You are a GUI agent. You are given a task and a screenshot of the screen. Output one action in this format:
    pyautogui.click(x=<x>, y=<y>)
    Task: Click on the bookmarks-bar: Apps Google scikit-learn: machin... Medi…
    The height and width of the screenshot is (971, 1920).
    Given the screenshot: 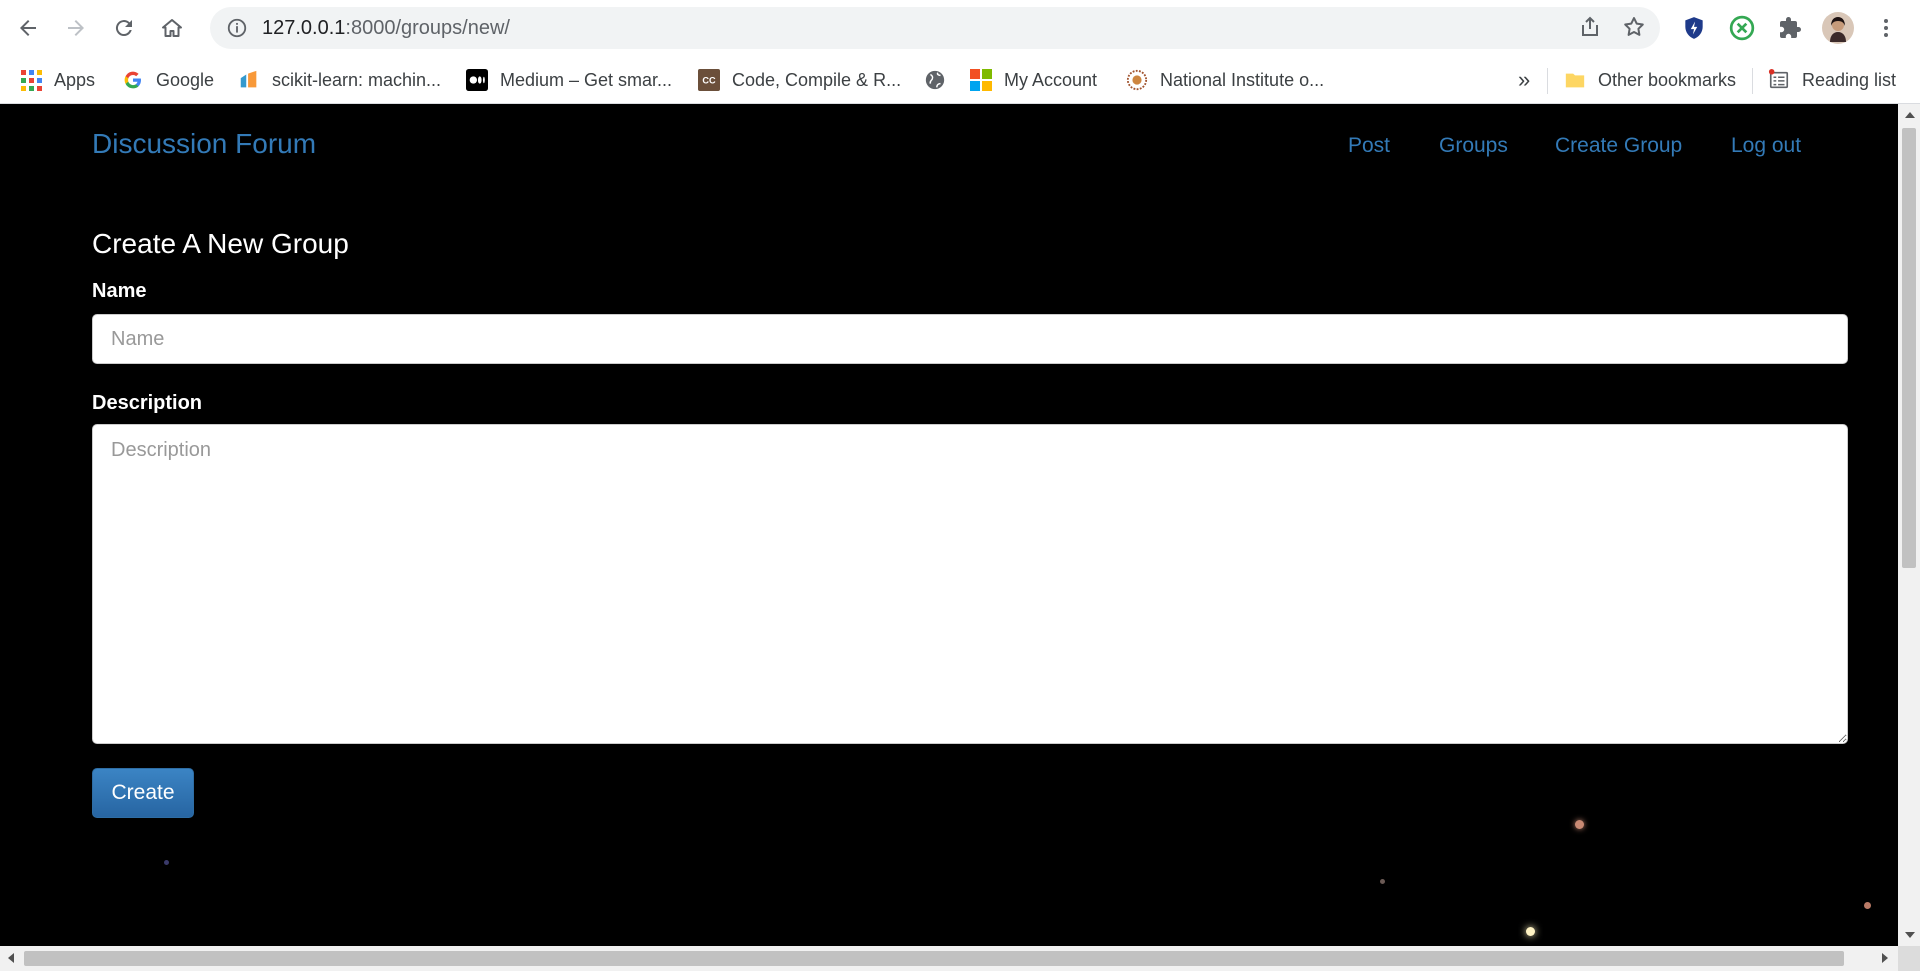 What is the action you would take?
    pyautogui.click(x=960, y=80)
    